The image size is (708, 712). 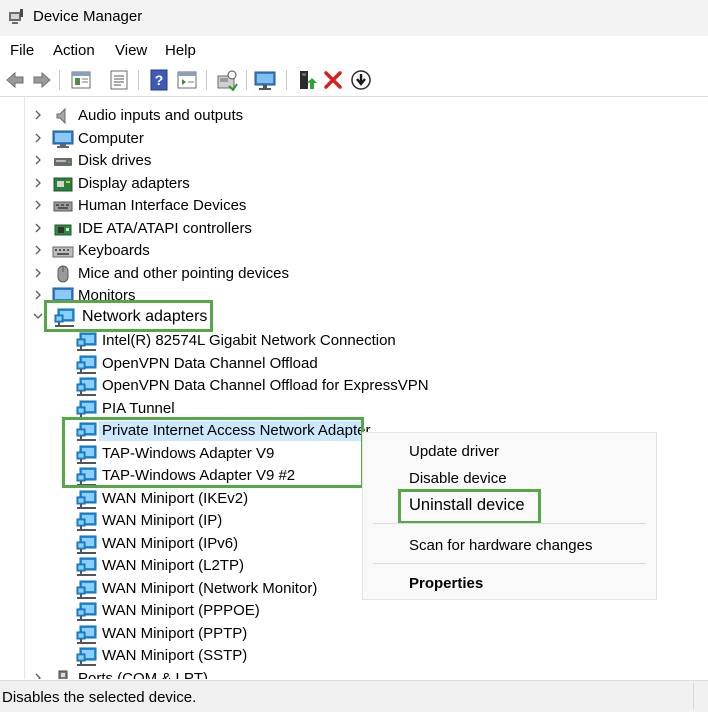 What do you see at coordinates (458, 478) in the screenshot?
I see `menu-disable-device: Disable device` at bounding box center [458, 478].